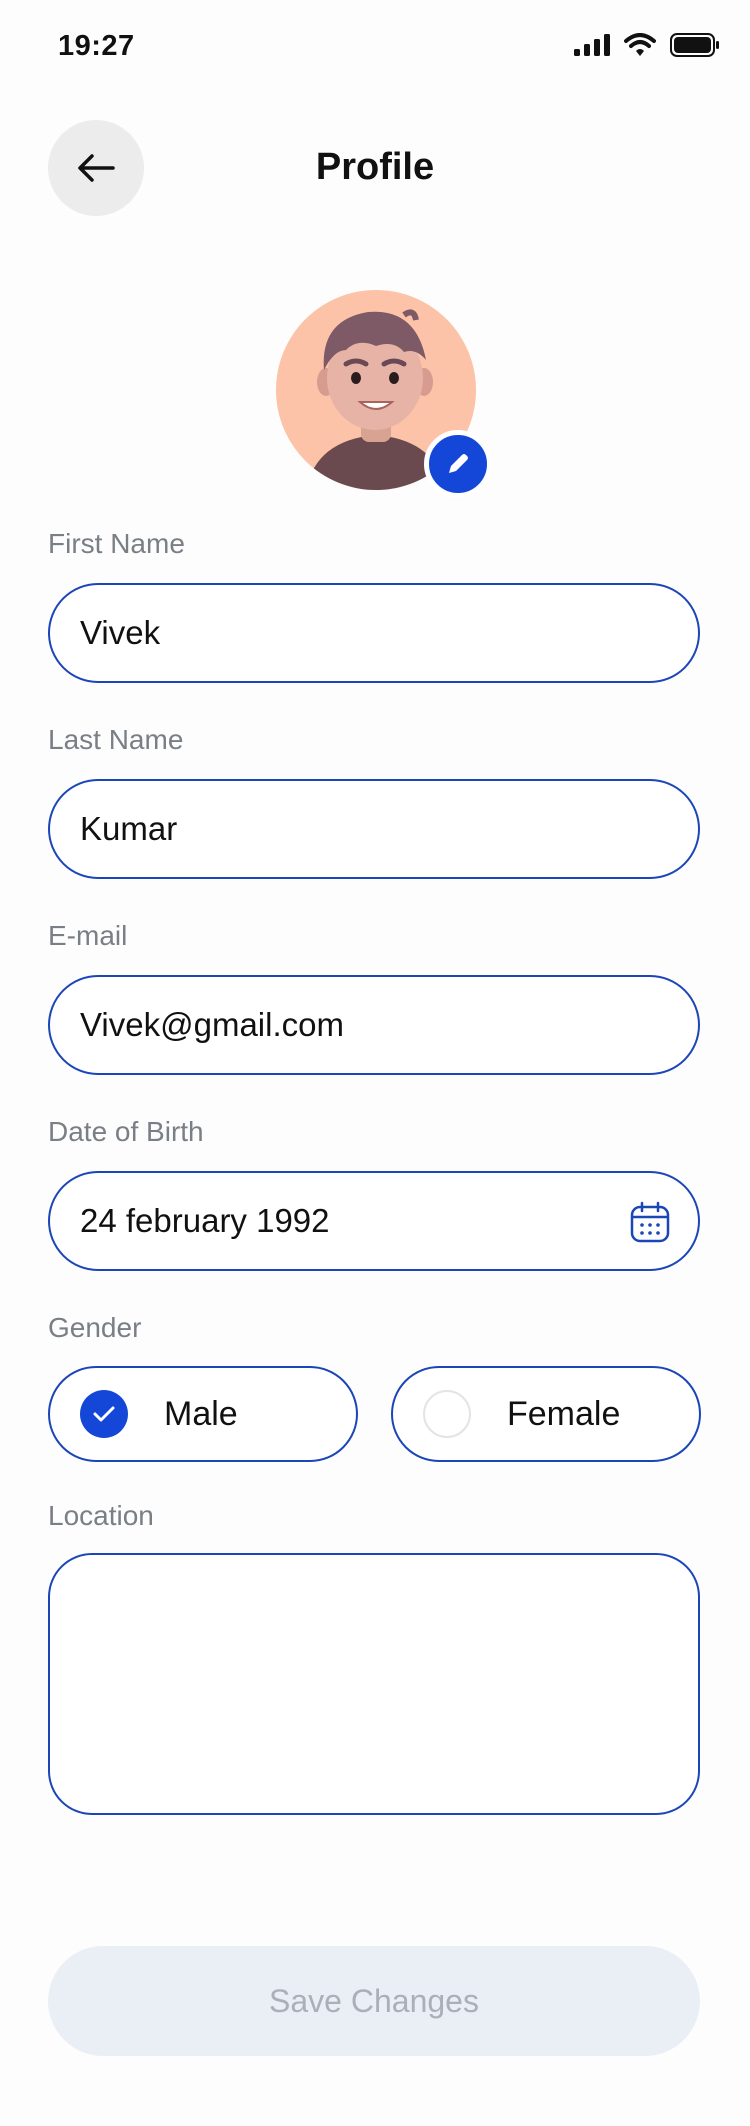  I want to click on email-field: Vivek@gmail.com, so click(374, 1025).